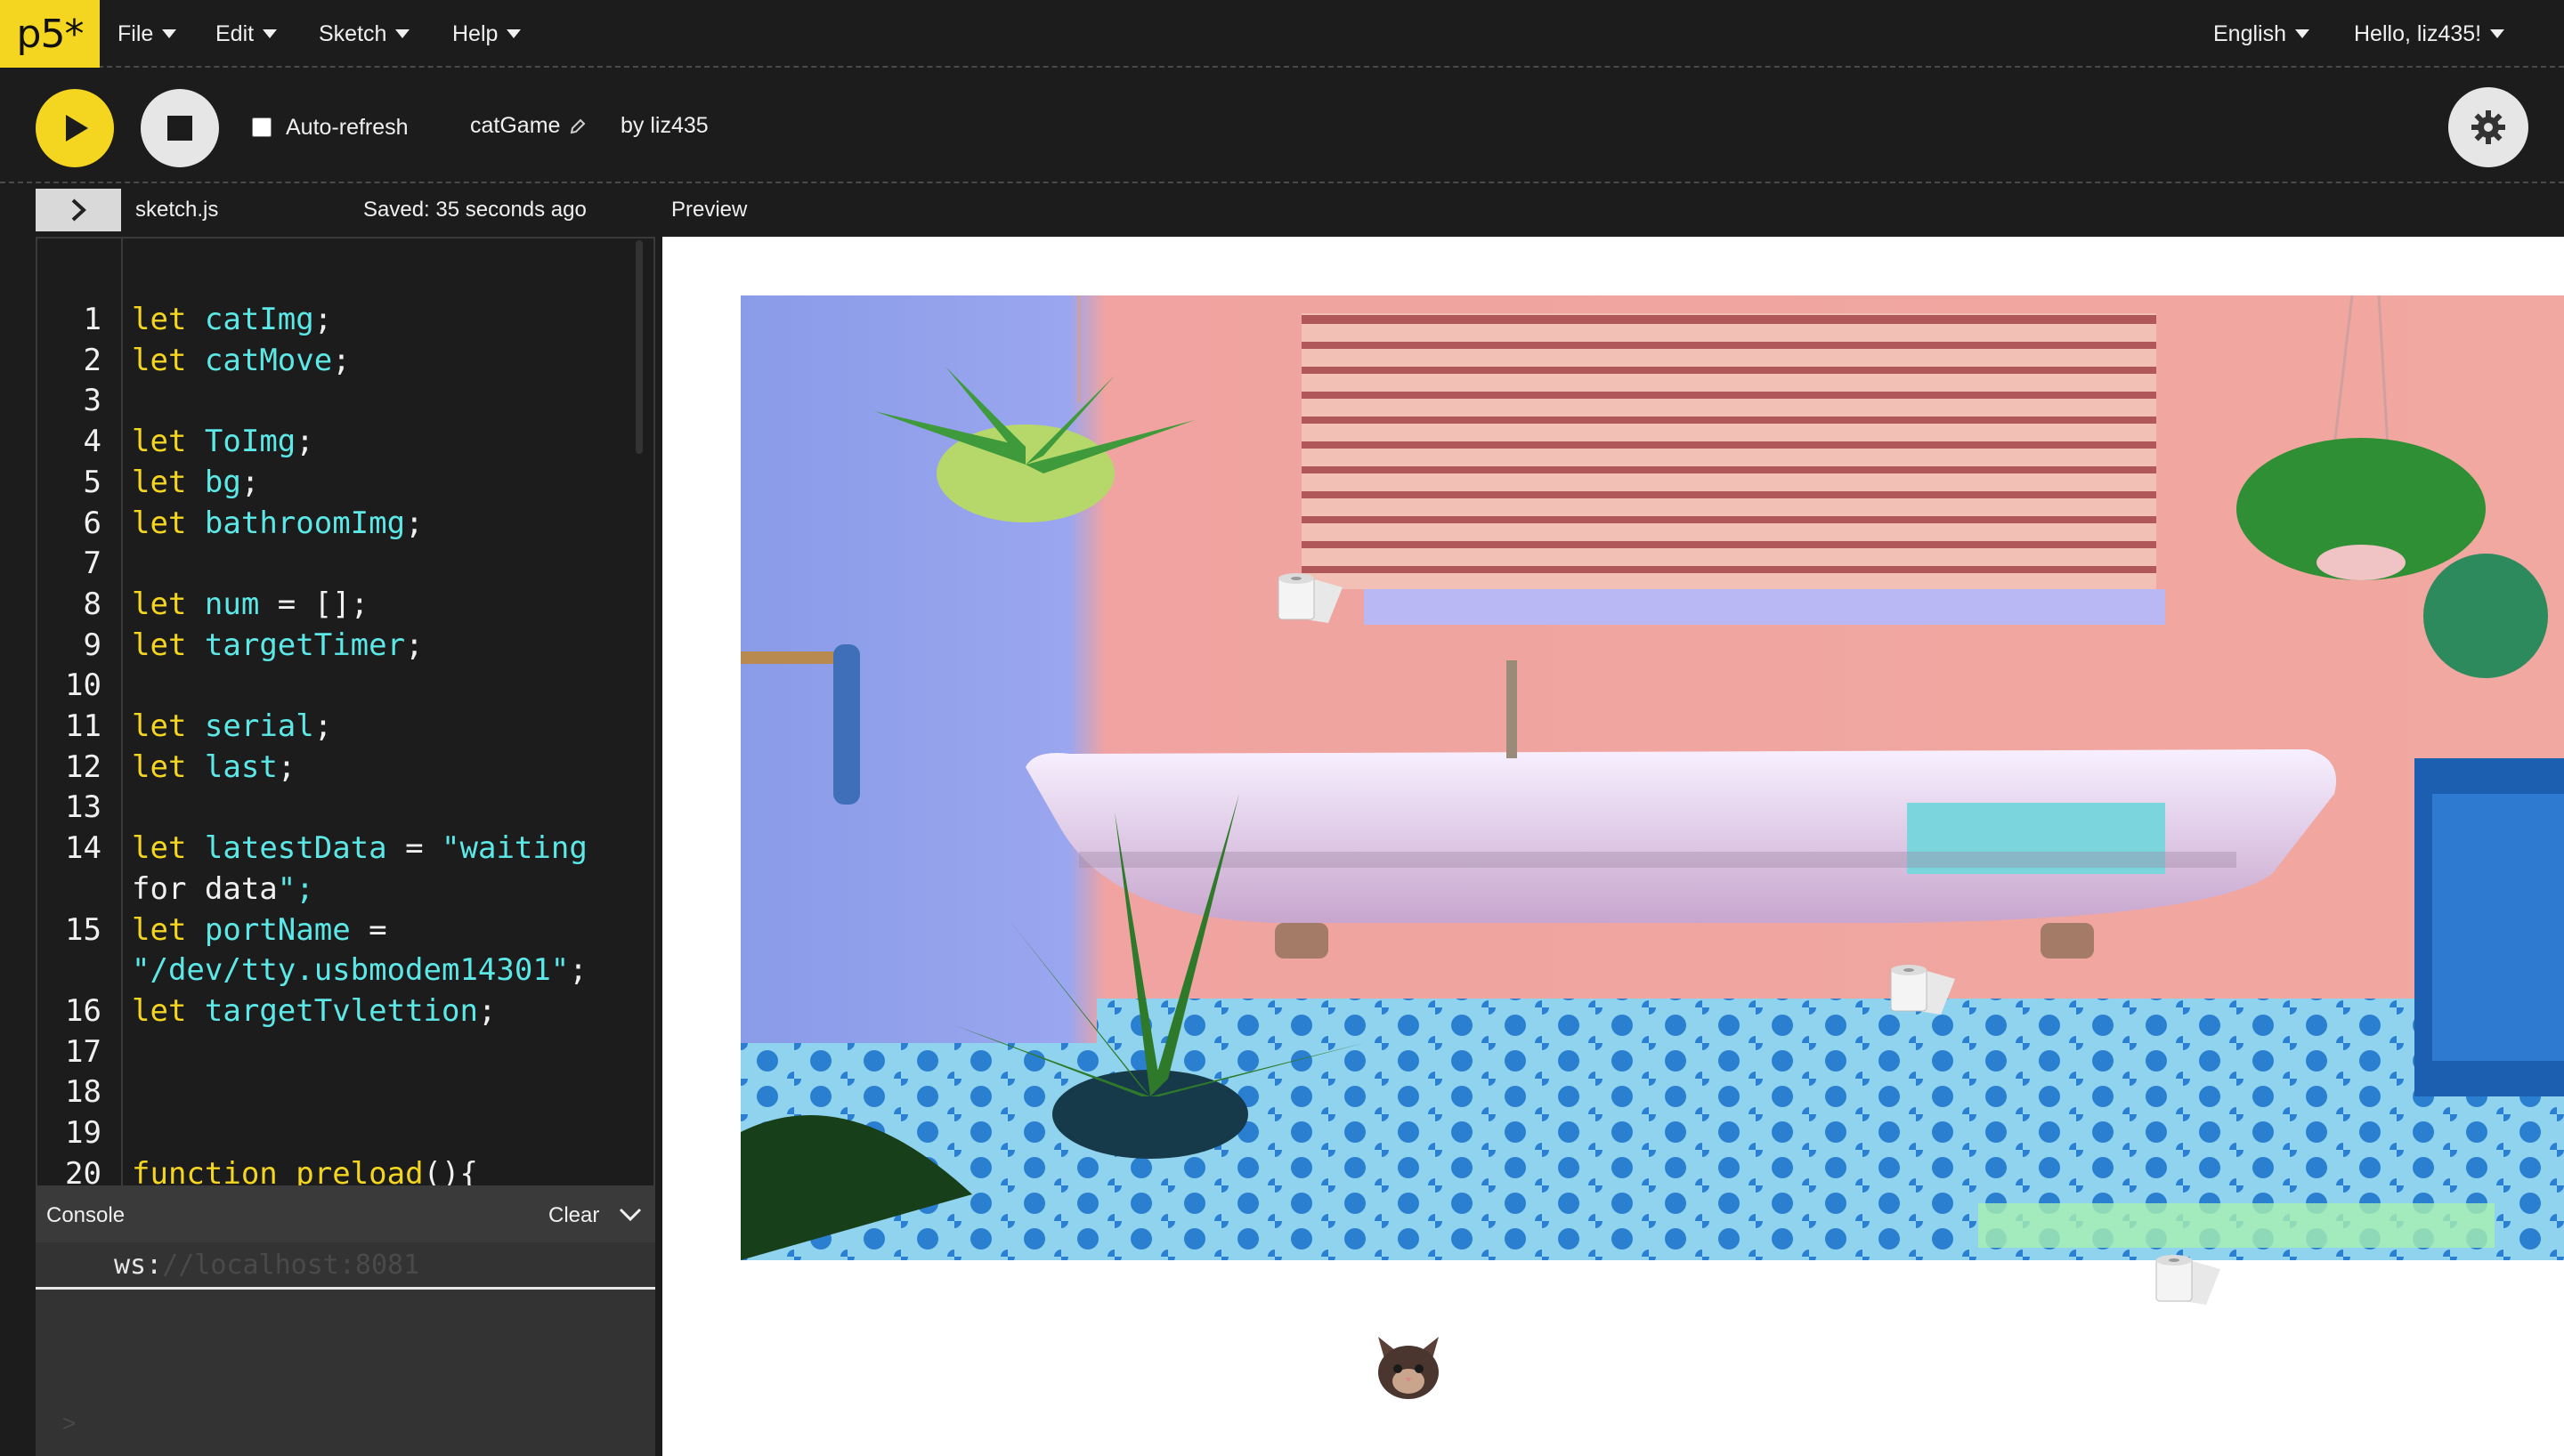  I want to click on p5-logo: p5*, so click(50, 34).